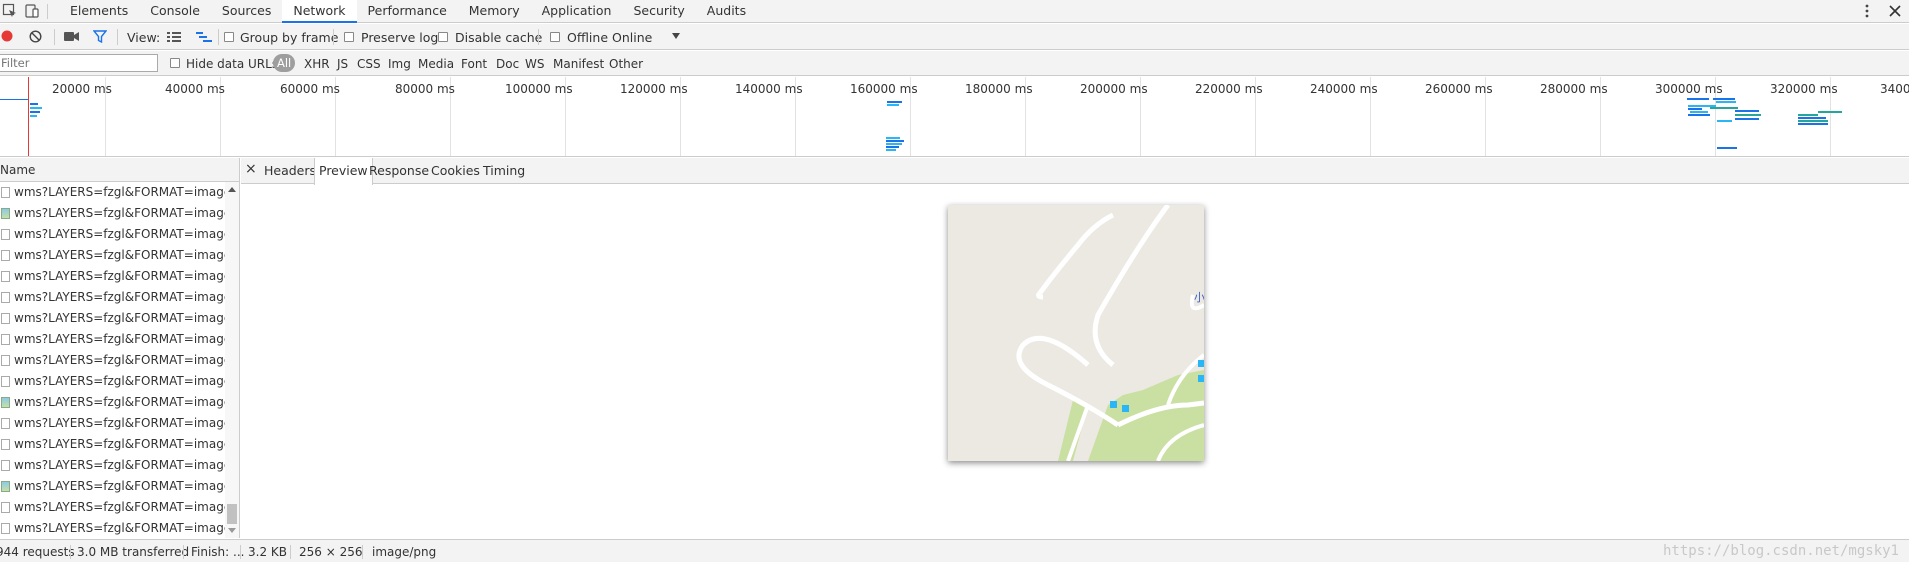 The image size is (1909, 562). What do you see at coordinates (175, 63) in the screenshot?
I see `hide-data-urls-checkbox` at bounding box center [175, 63].